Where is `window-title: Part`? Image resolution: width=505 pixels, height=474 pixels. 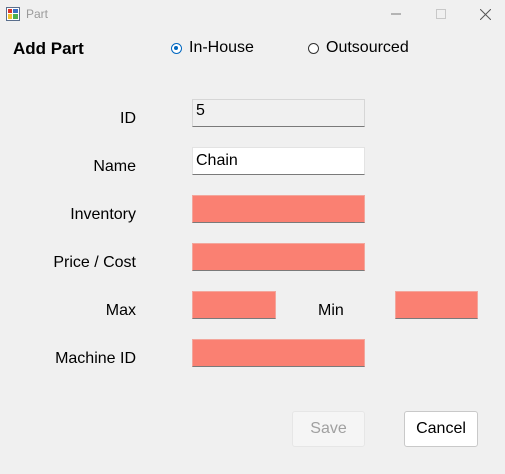 window-title: Part is located at coordinates (37, 14).